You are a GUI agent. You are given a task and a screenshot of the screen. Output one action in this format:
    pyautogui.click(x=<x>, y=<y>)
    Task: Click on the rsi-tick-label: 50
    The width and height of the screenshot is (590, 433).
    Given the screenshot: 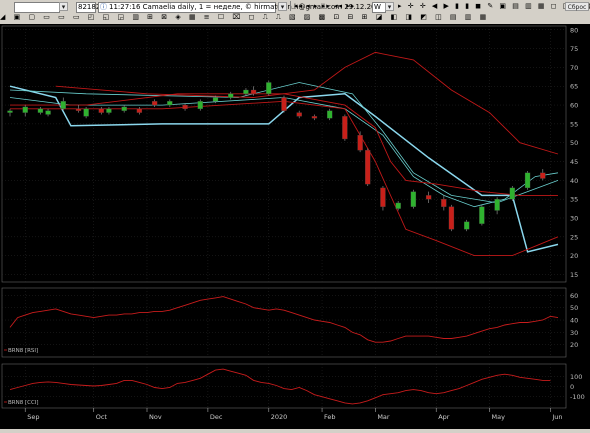 What is the action you would take?
    pyautogui.click(x=574, y=308)
    